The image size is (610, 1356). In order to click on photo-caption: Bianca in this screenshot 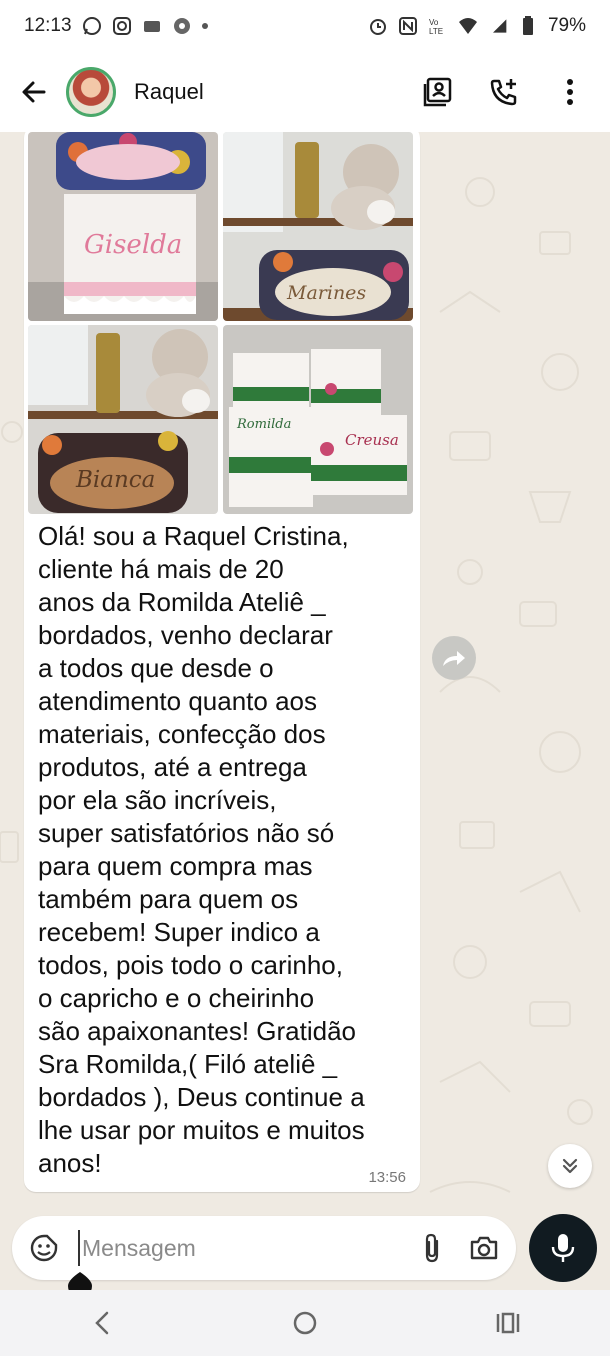, I will do `click(116, 480)`.